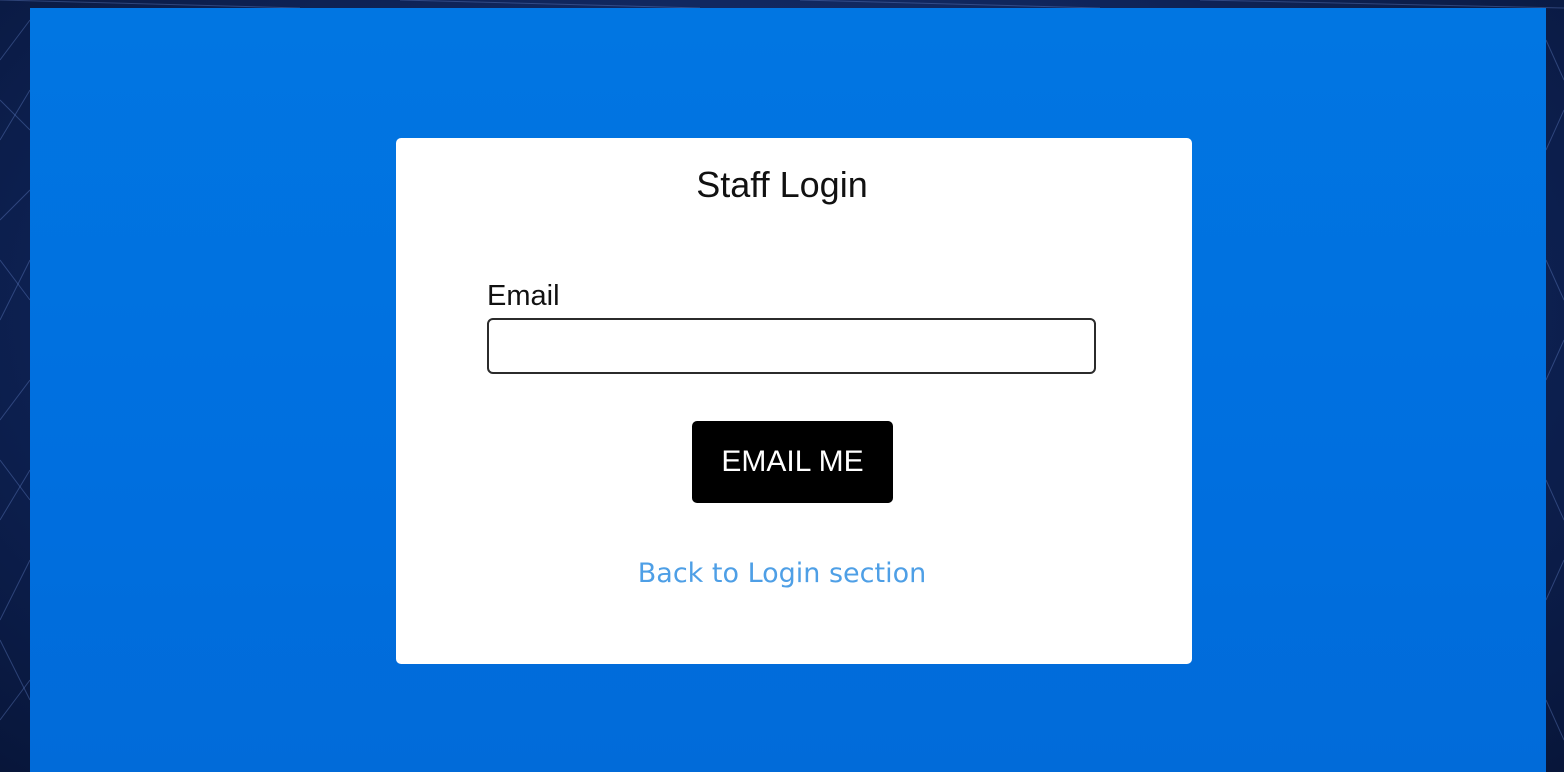 This screenshot has width=1564, height=772. Describe the element at coordinates (791, 346) in the screenshot. I see `email-field` at that location.